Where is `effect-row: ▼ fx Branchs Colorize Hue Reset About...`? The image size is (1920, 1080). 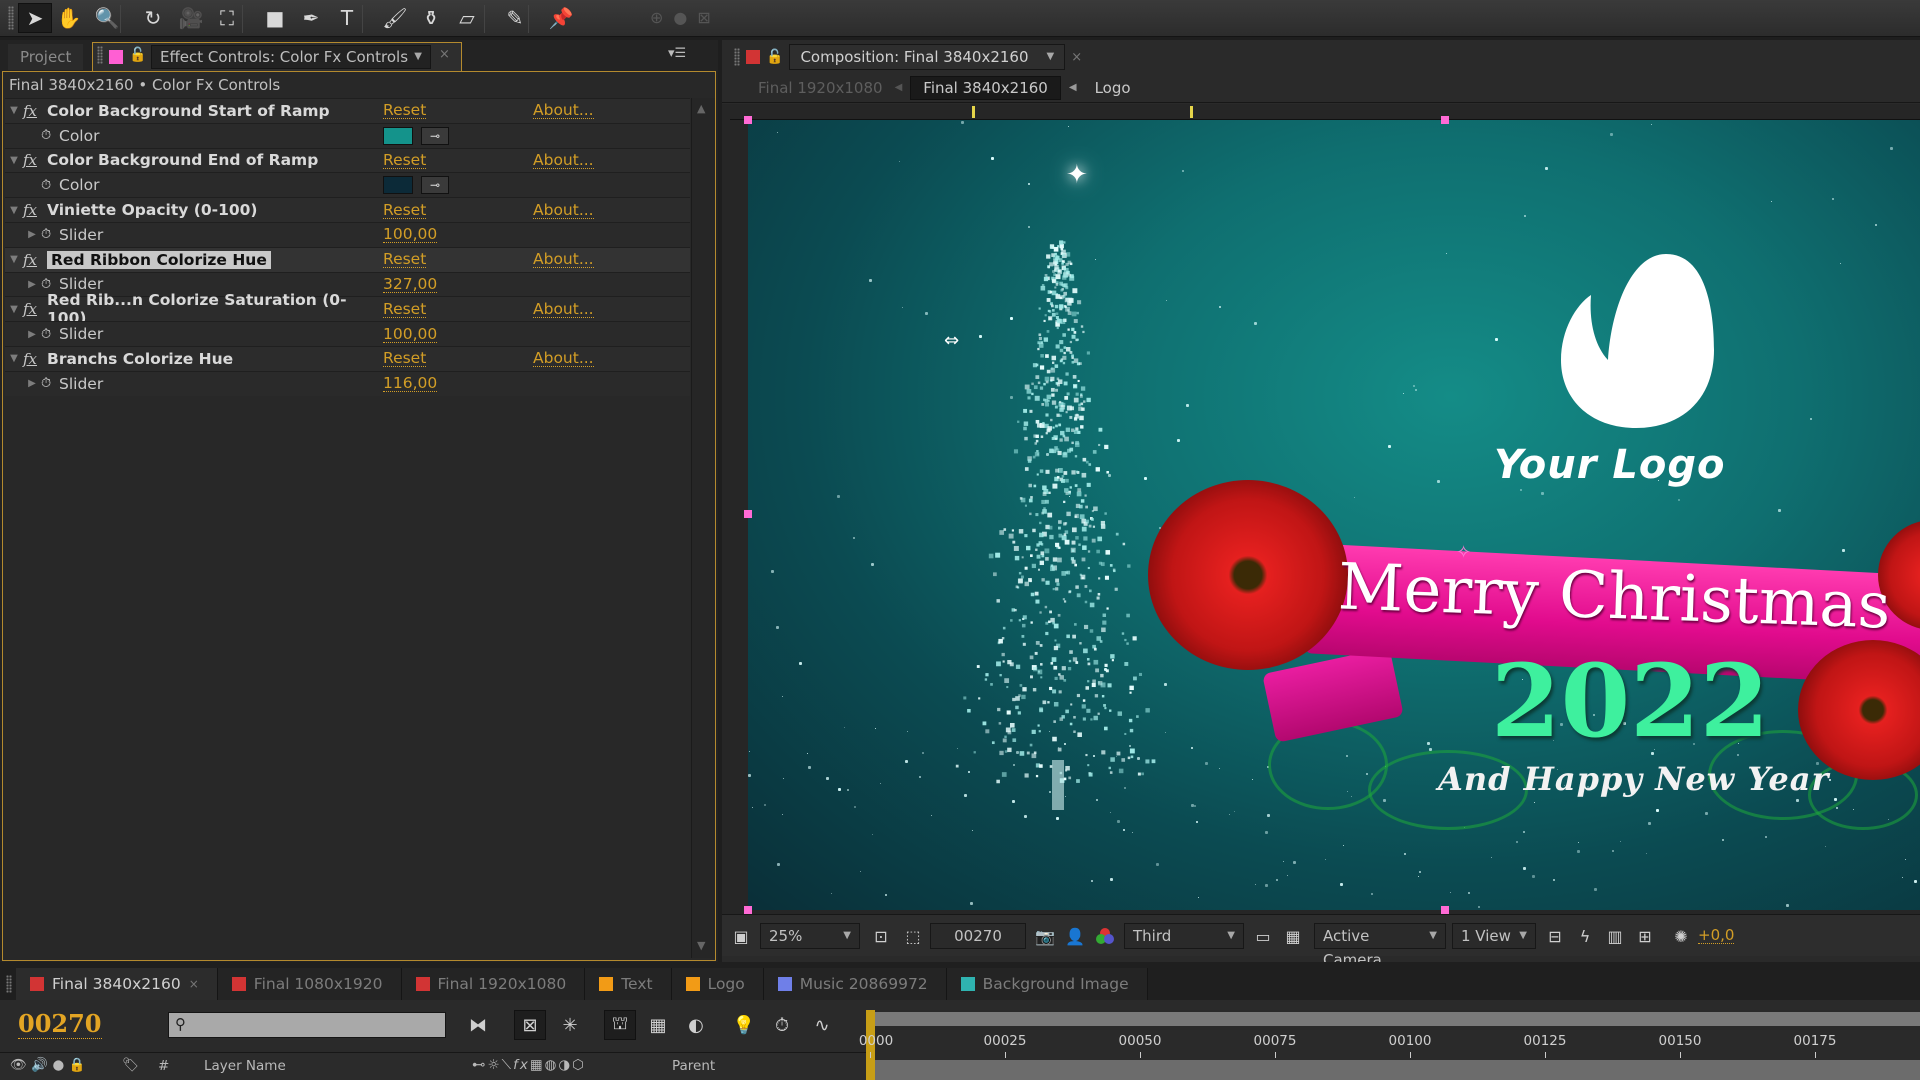 effect-row: ▼ fx Branchs Colorize Hue Reset About... is located at coordinates (347, 358).